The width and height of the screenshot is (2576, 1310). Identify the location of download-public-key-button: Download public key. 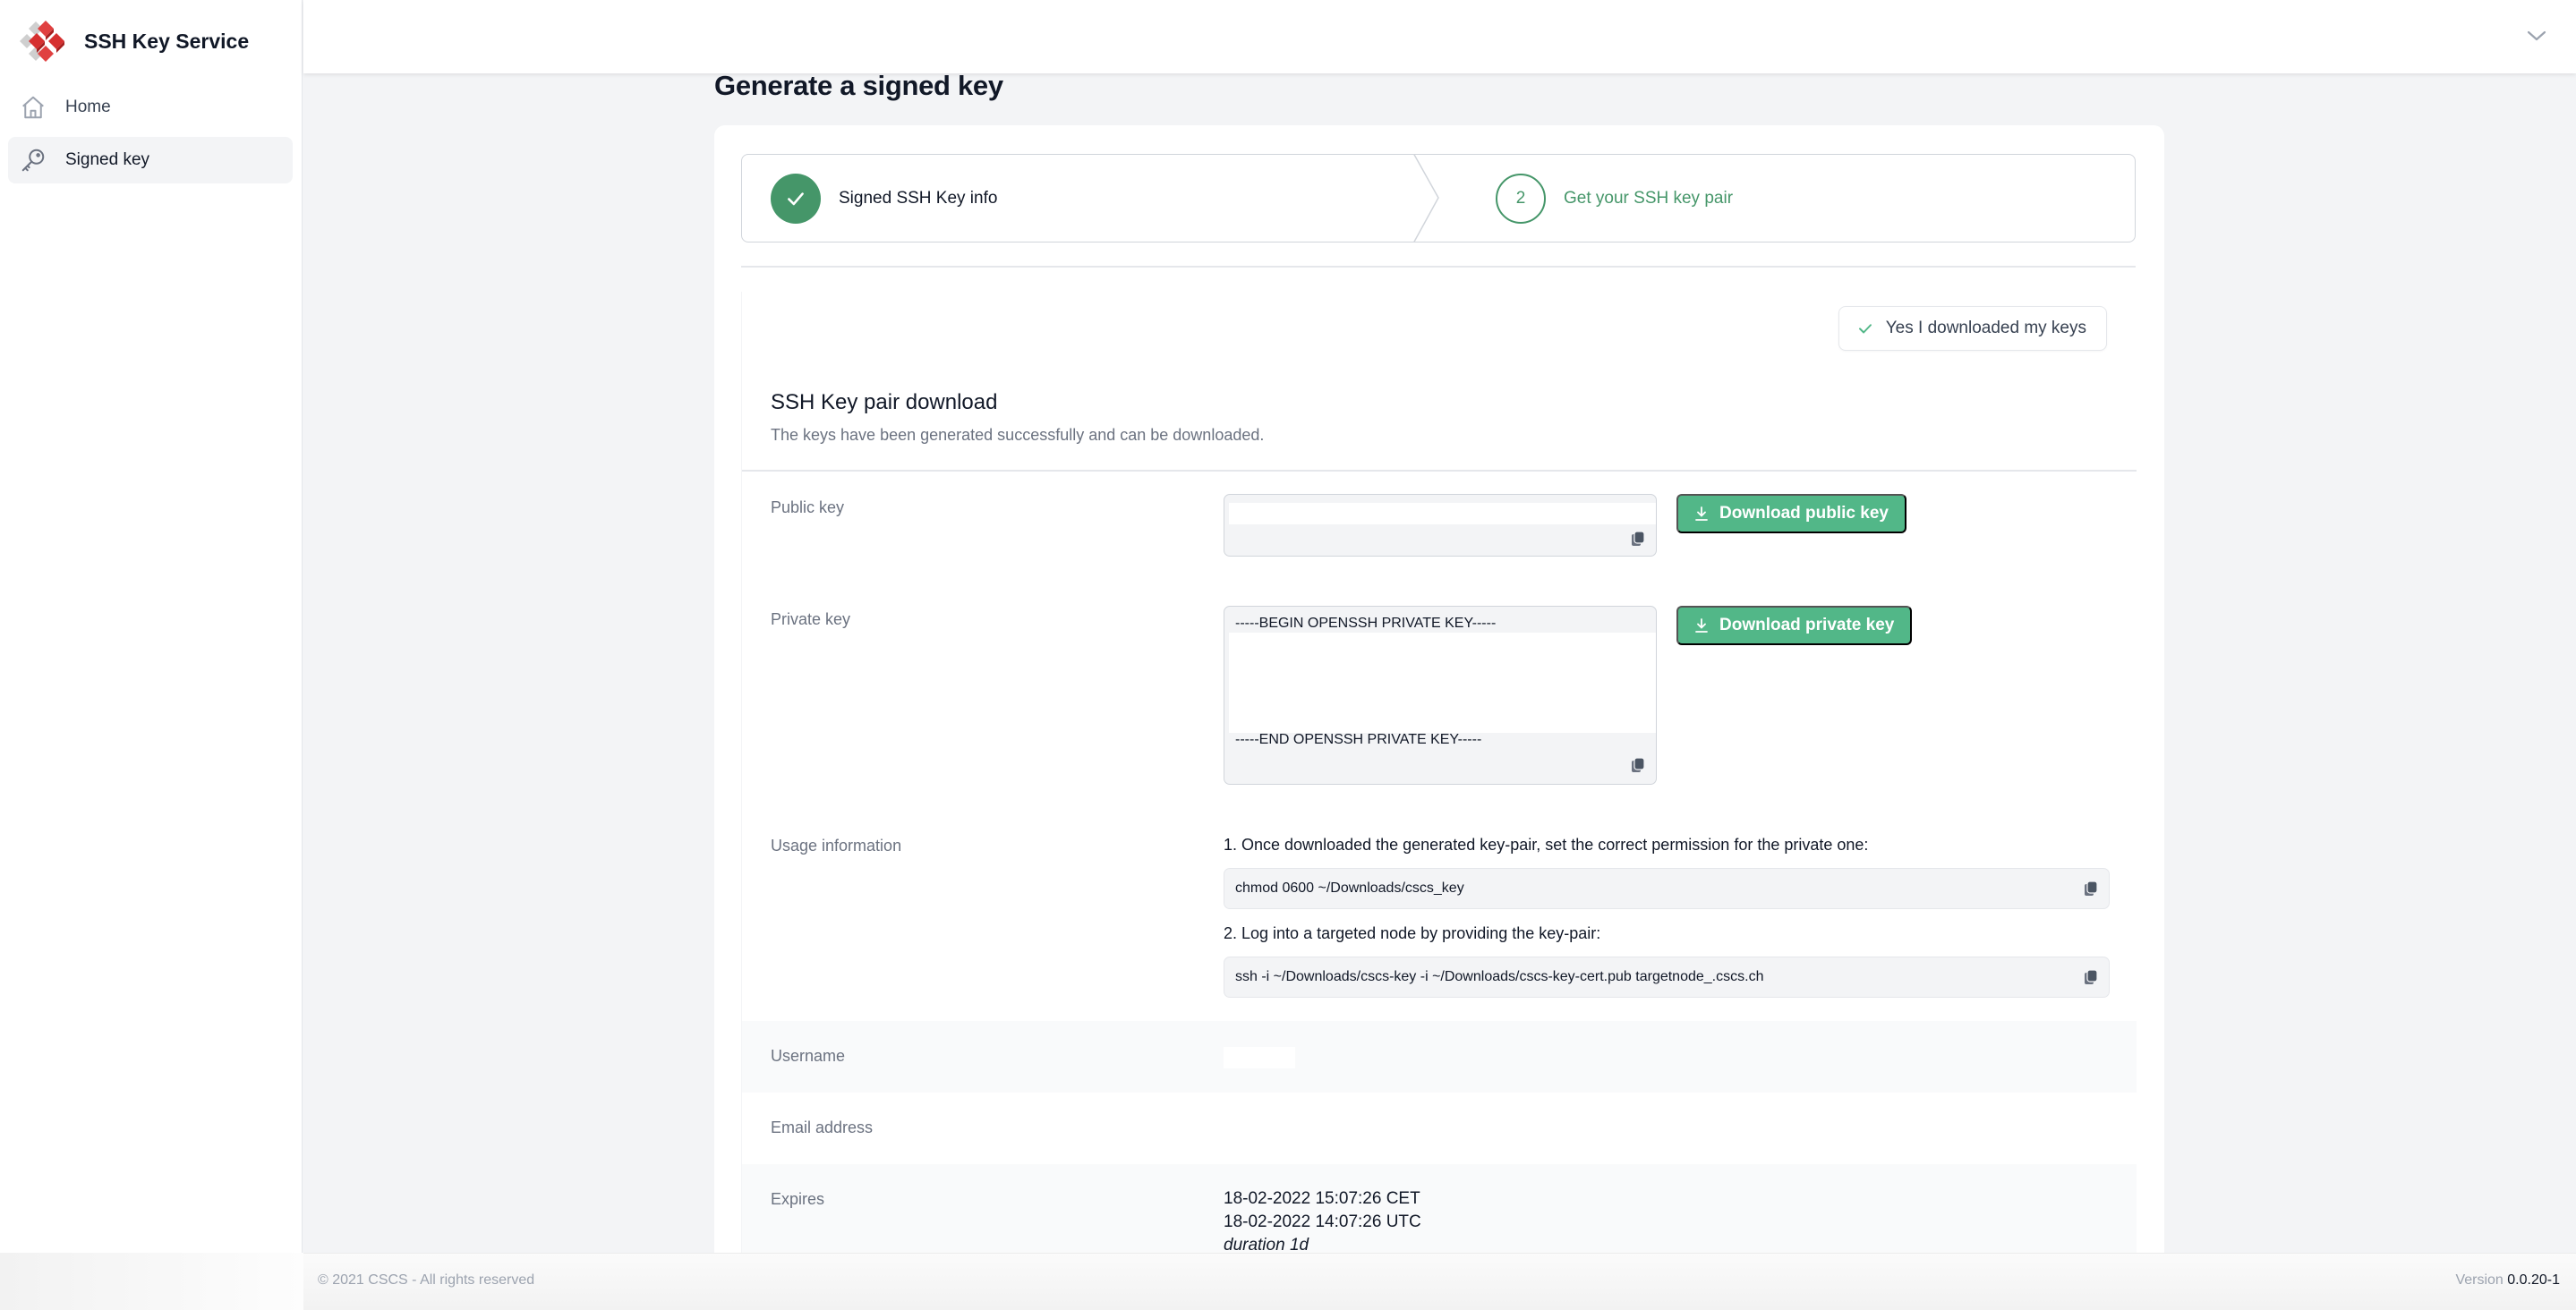
(1791, 513).